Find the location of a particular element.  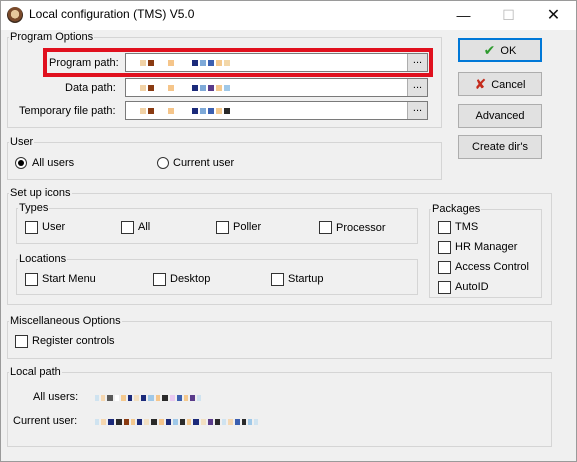

locations-legend: Locations is located at coordinates (43, 259).